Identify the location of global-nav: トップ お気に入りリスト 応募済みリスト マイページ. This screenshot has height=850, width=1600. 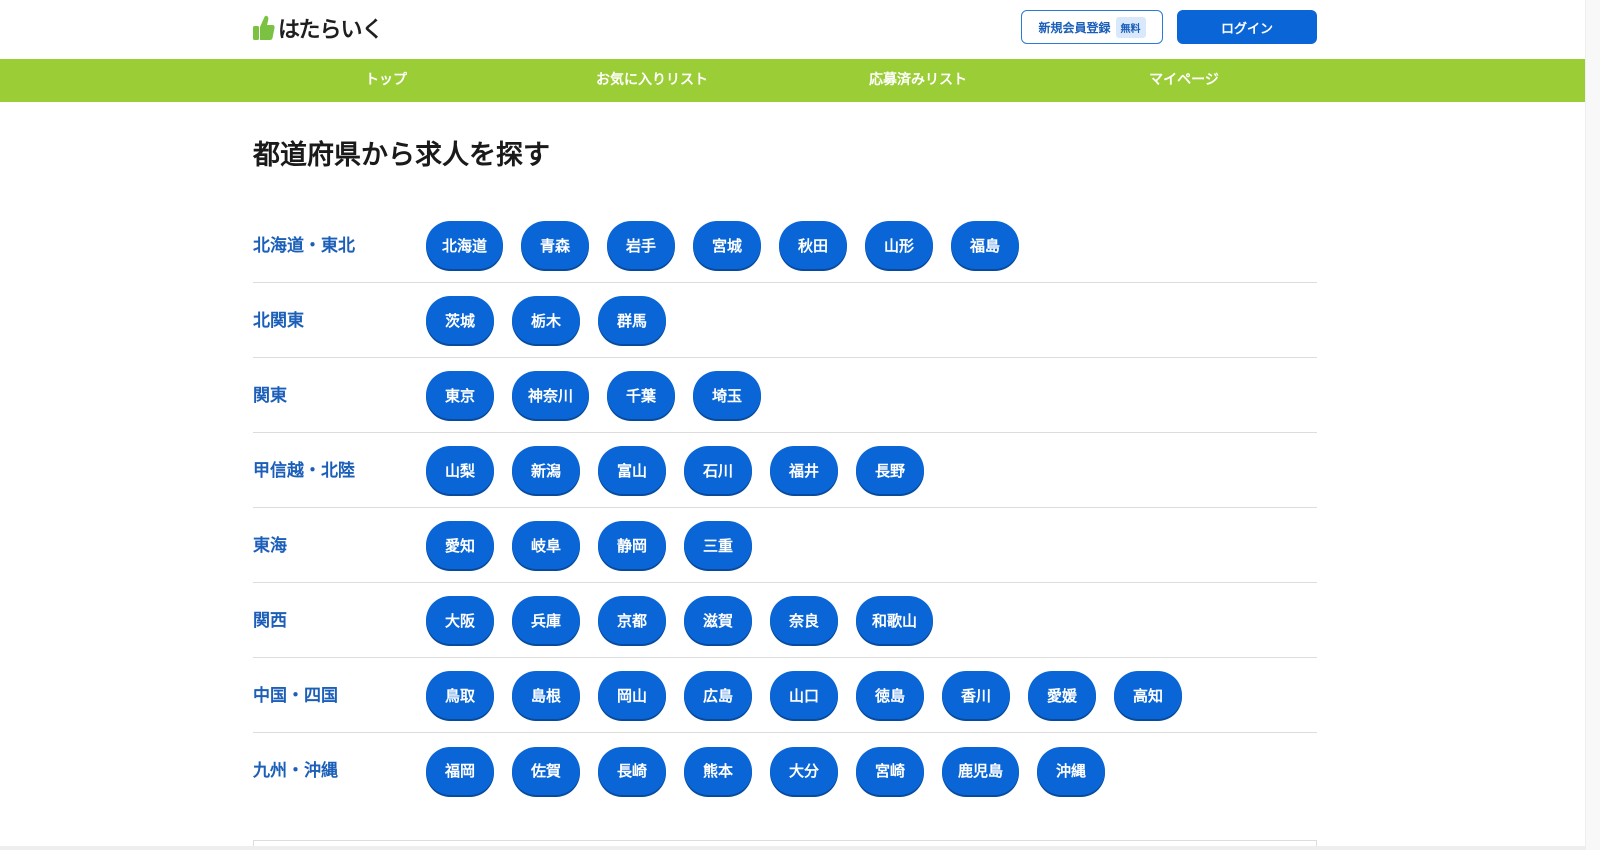
(800, 80).